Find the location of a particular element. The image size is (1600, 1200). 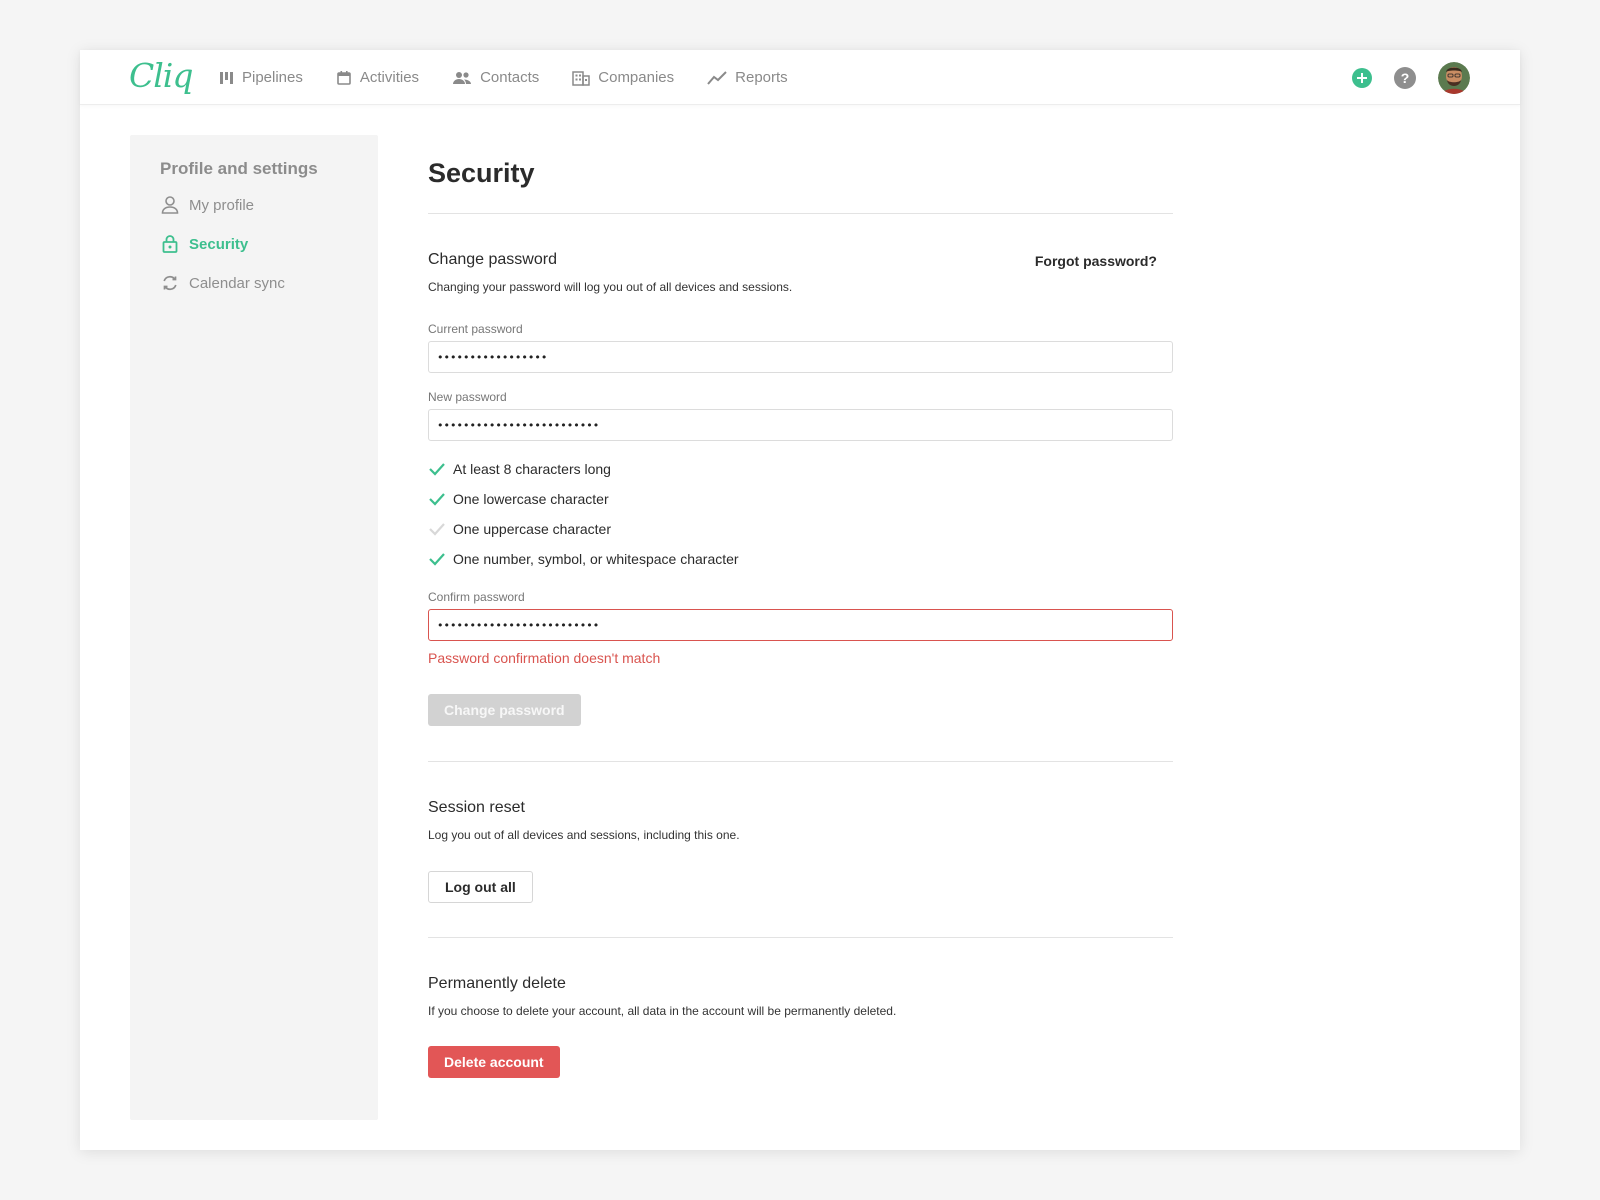

add-button is located at coordinates (1362, 78).